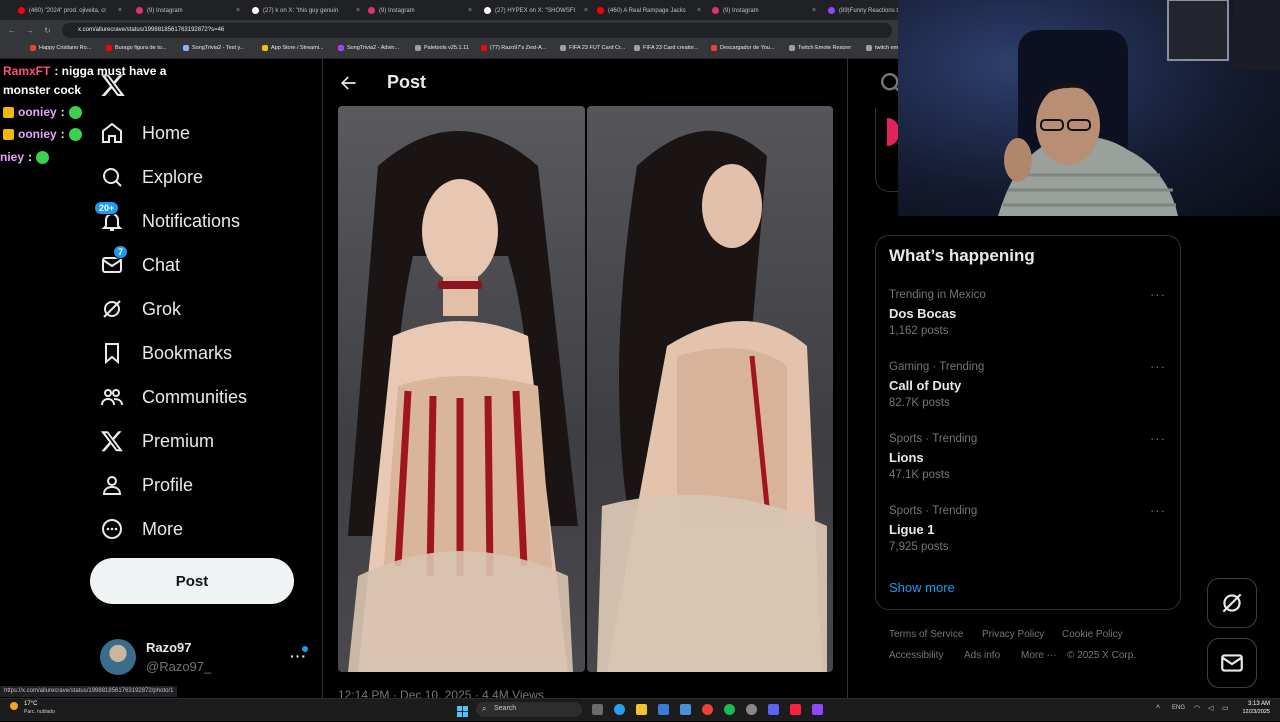 This screenshot has width=1280, height=722. What do you see at coordinates (173, 397) in the screenshot?
I see `nav-item-communities: Communities` at bounding box center [173, 397].